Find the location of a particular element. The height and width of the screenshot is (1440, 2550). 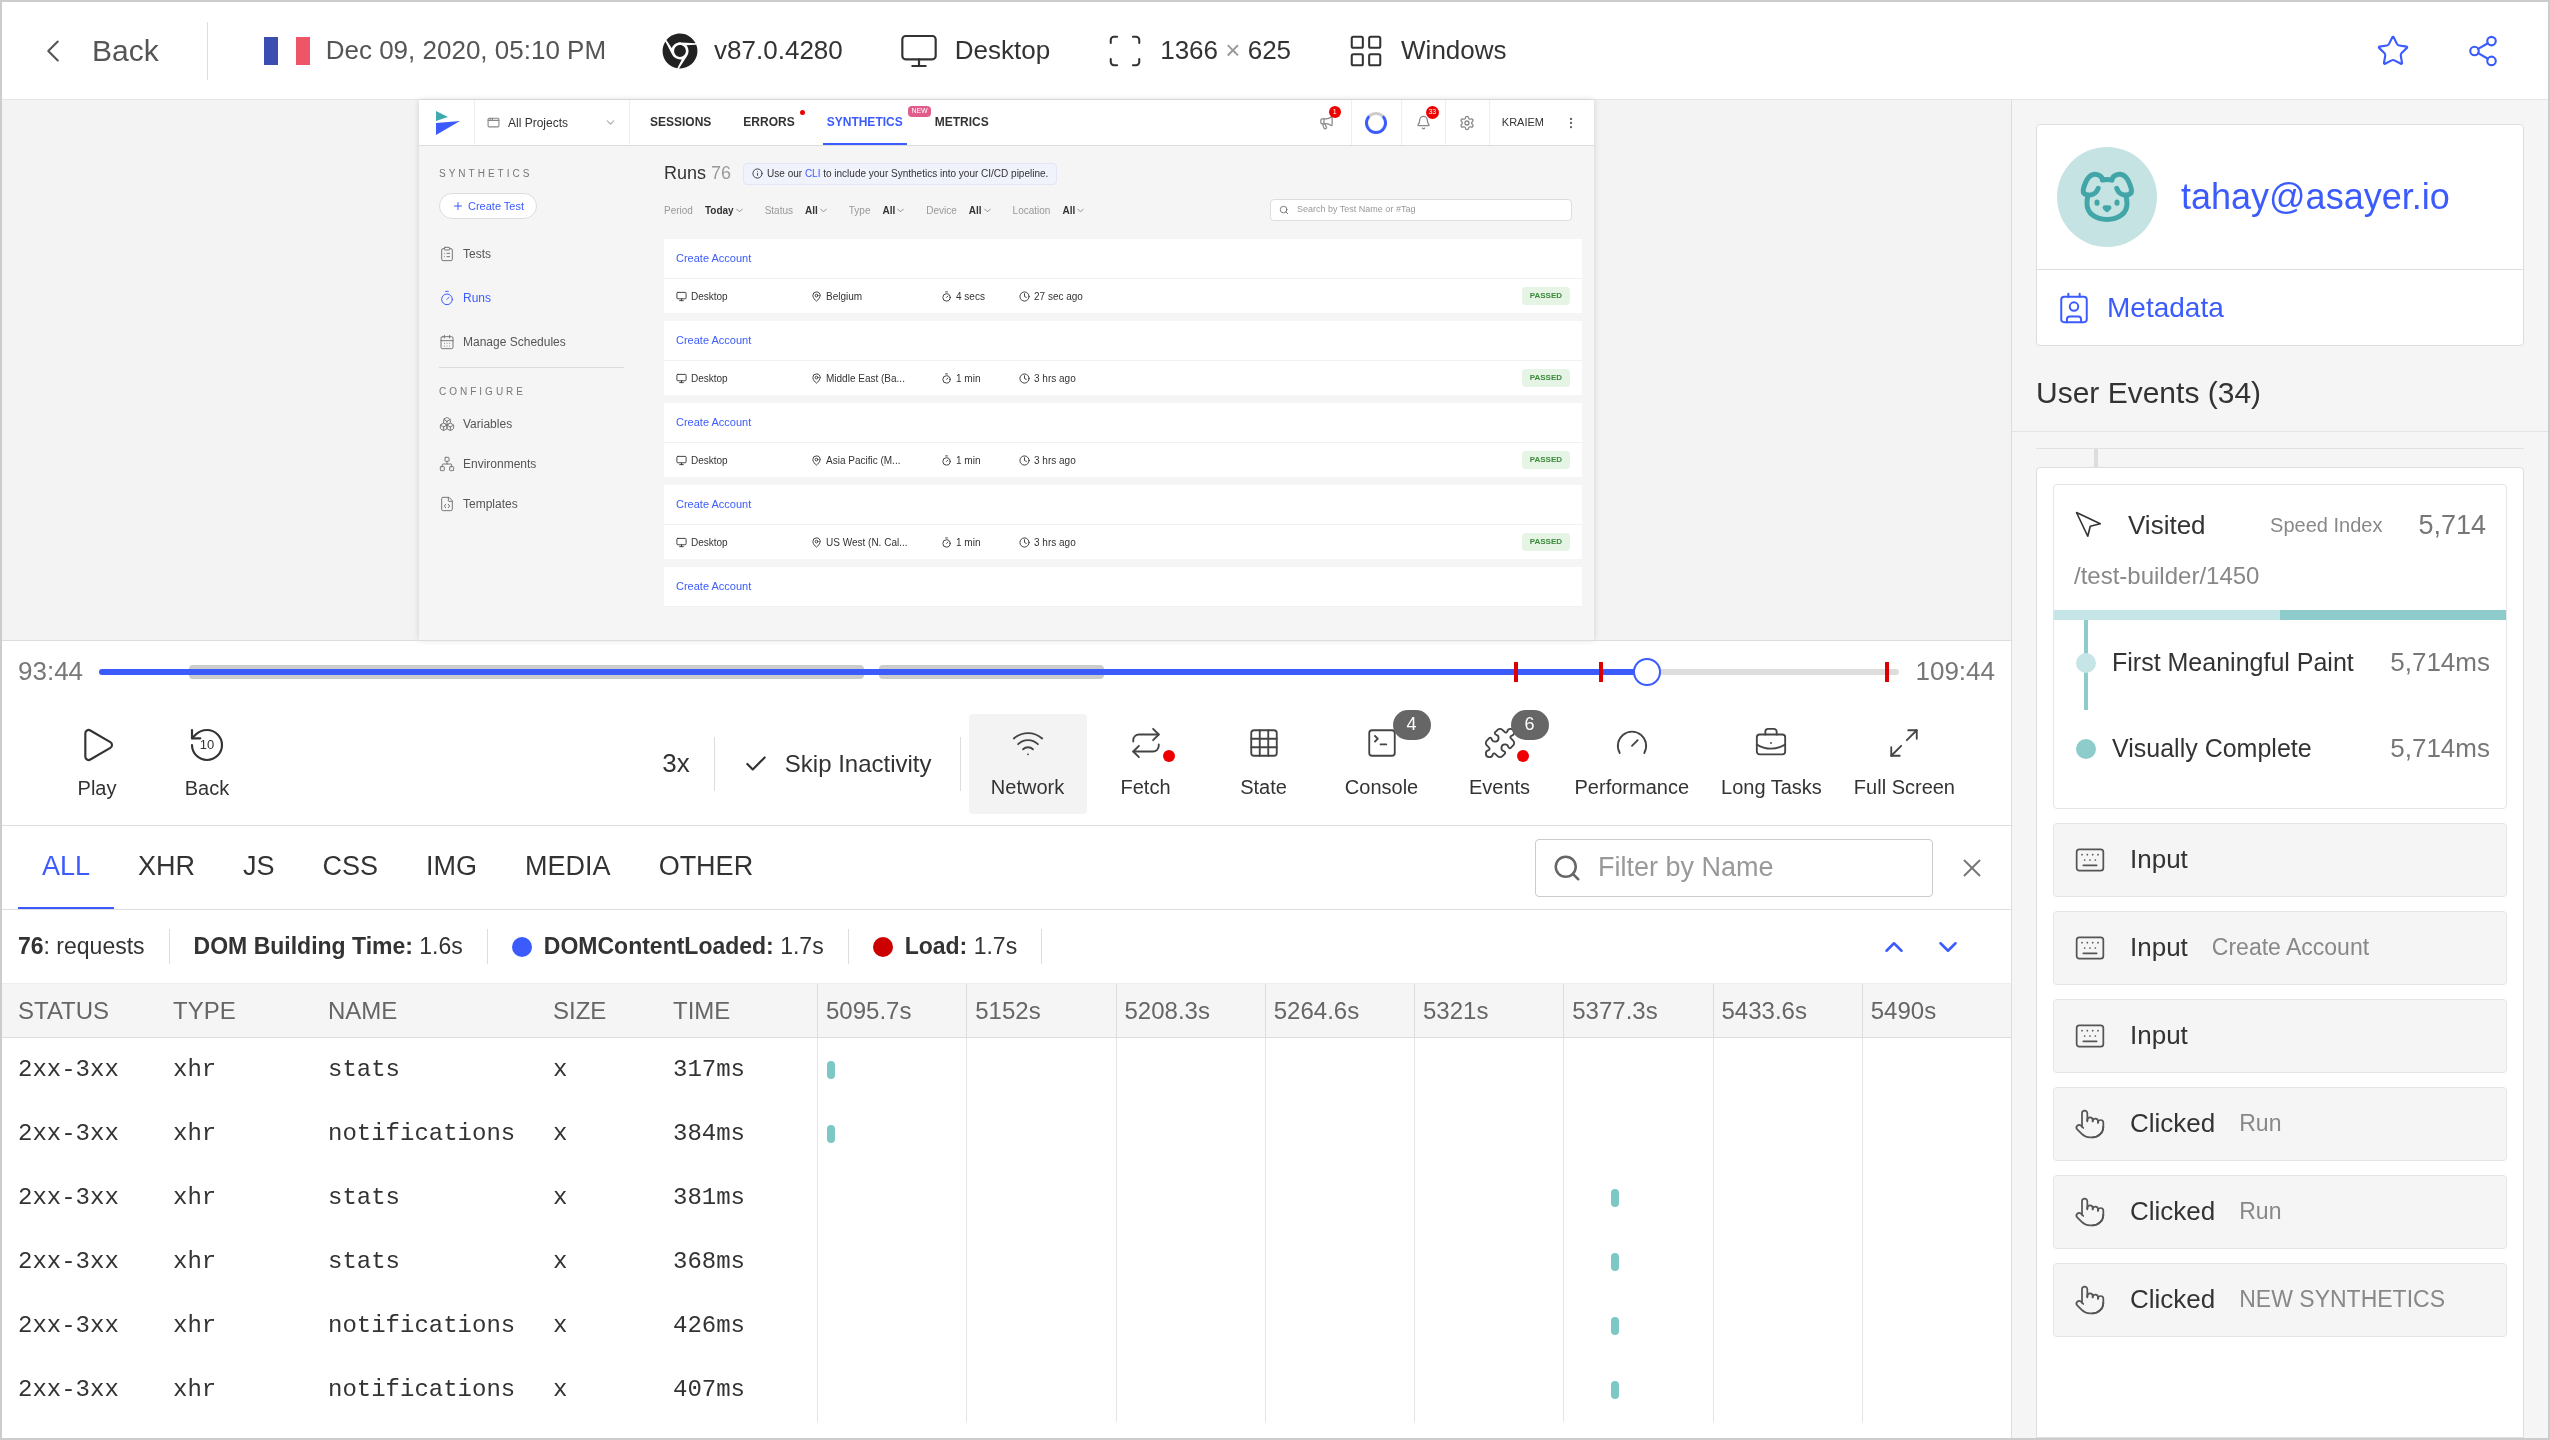

run-card: Create Account Desktop Asia Pacific (M... 1 min 3 hrs ago PASSED is located at coordinates (1123, 440).